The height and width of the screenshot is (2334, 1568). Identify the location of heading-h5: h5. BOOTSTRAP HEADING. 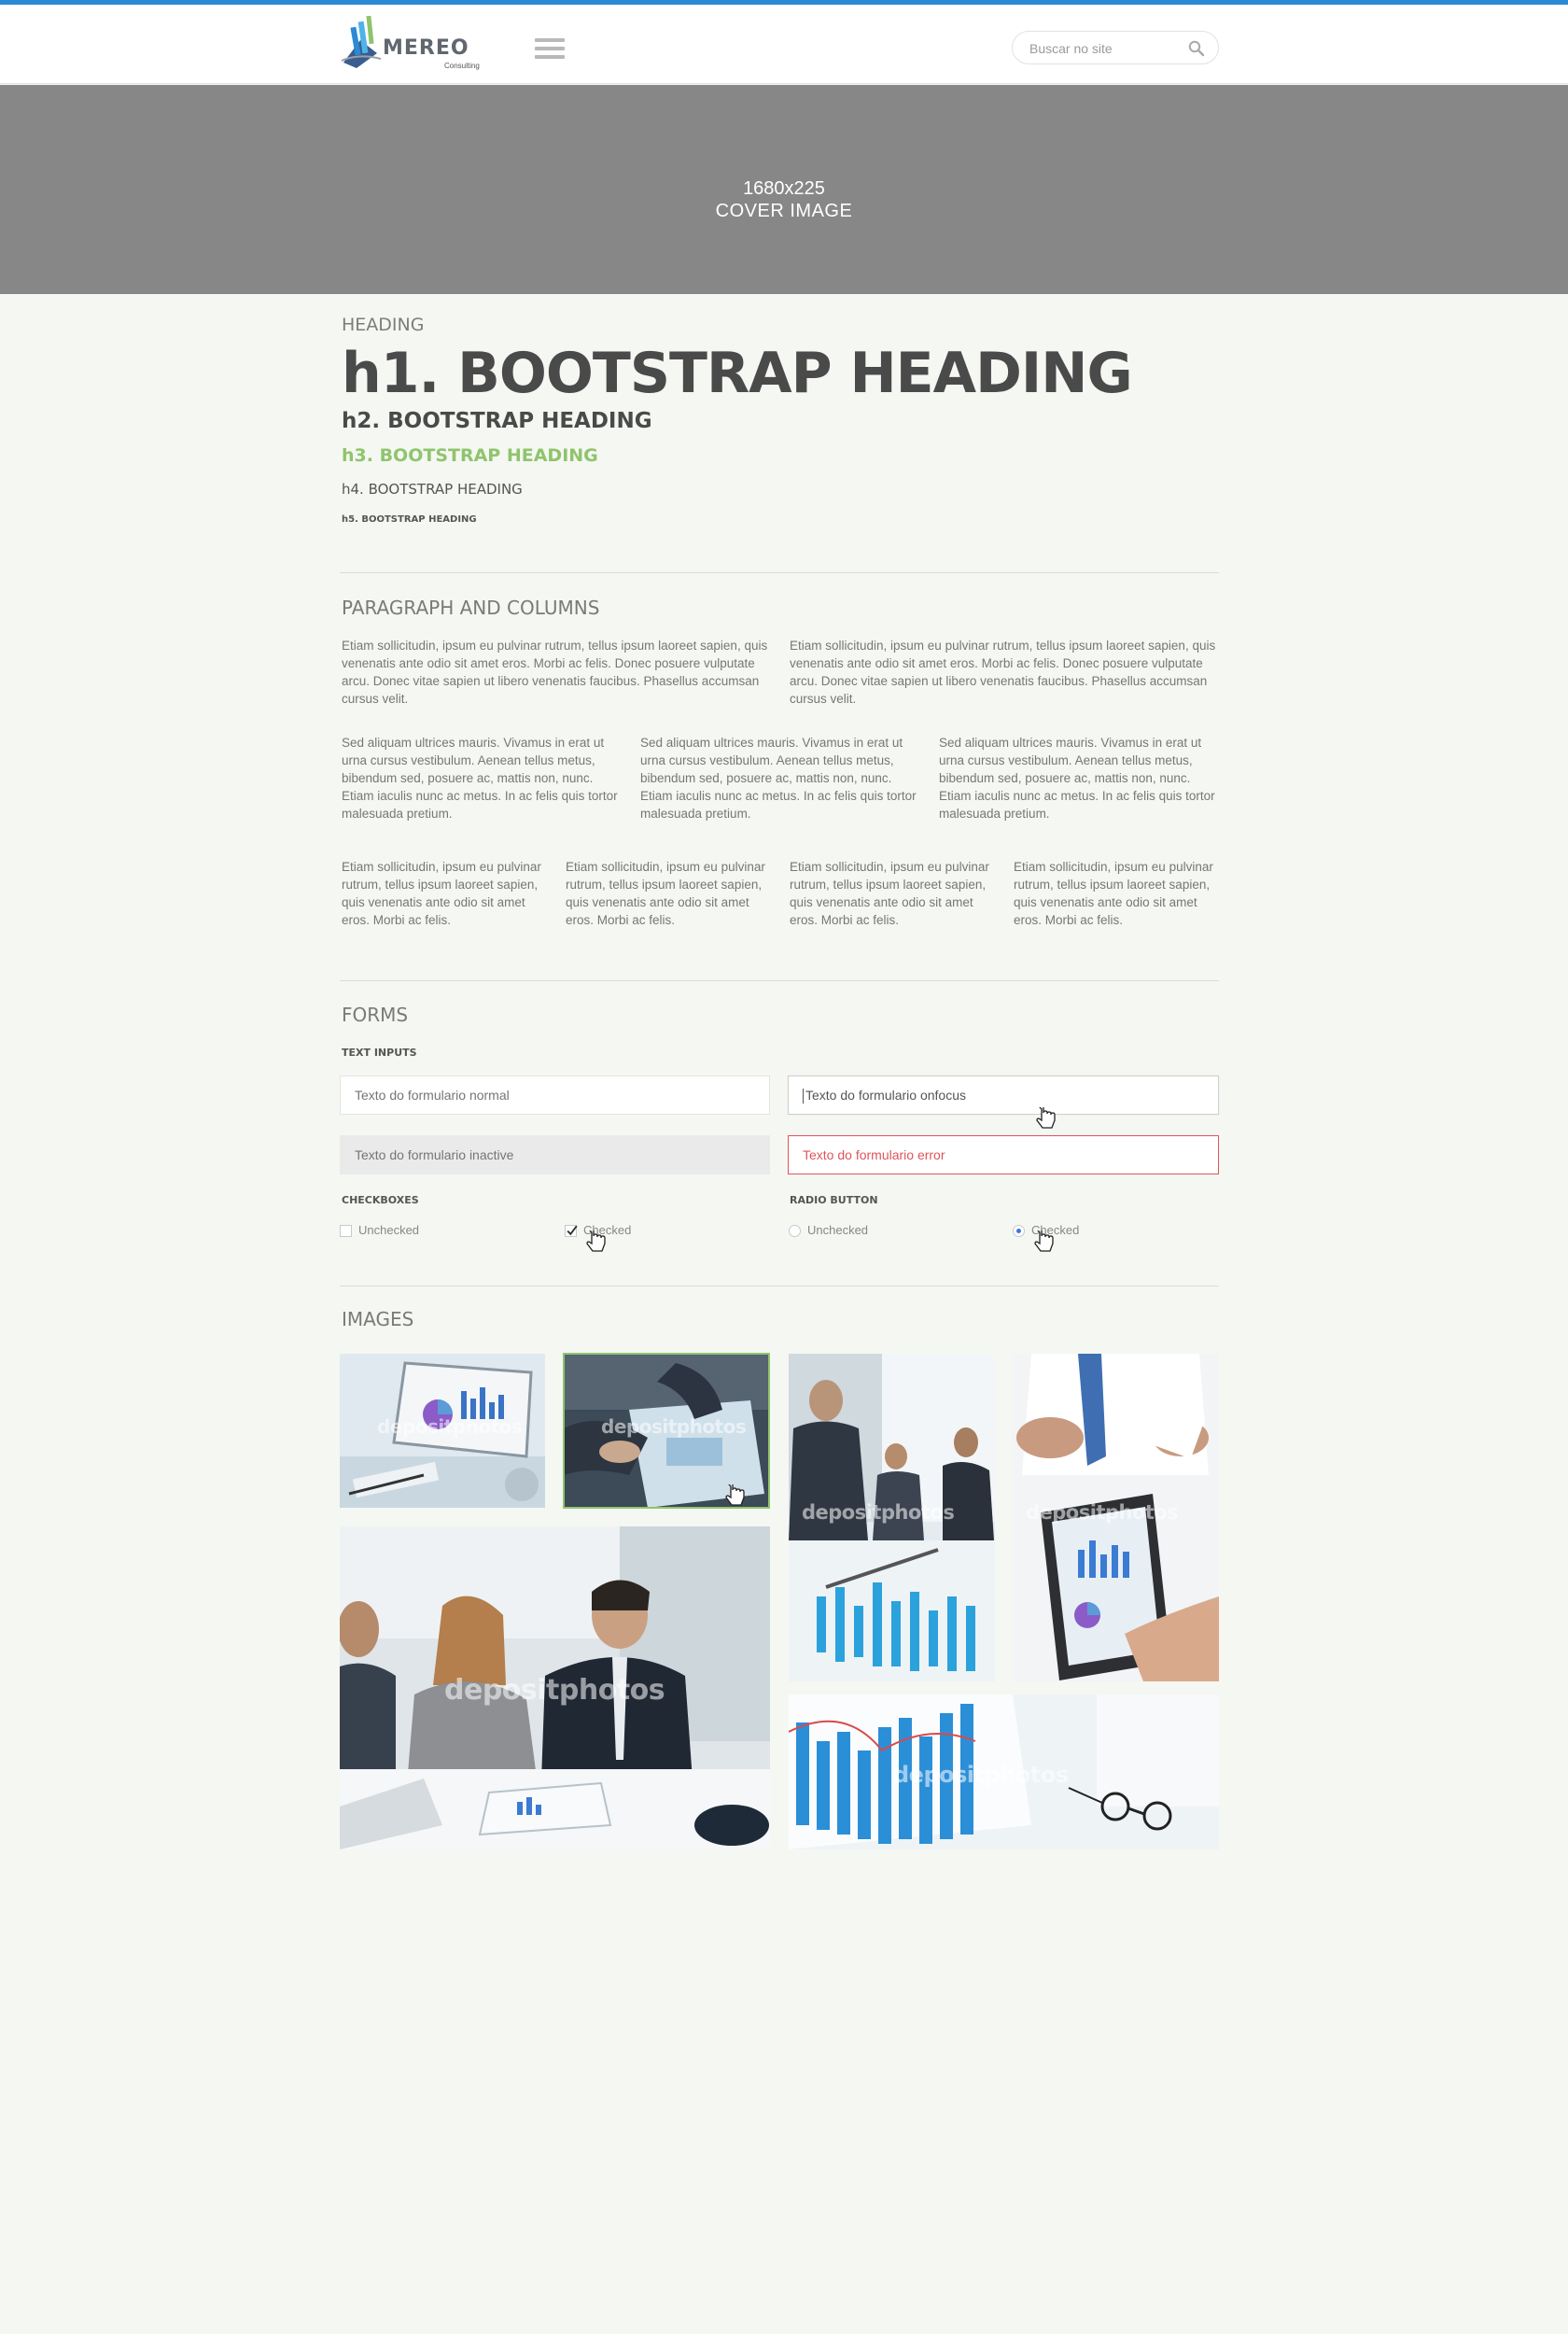
(409, 519).